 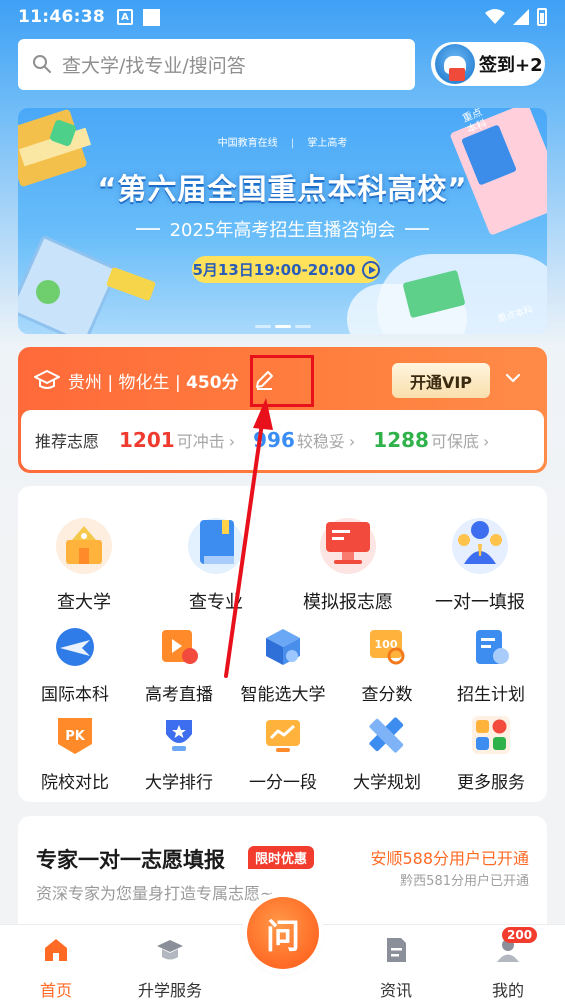 I want to click on recommend-stable: 996 较稳妥 ›, so click(x=304, y=440).